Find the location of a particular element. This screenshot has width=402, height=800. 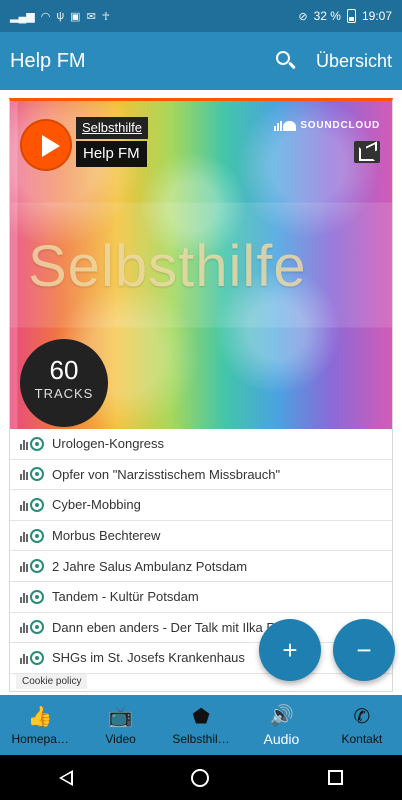

status-icons-right: ⊘ 32 % 19:07 is located at coordinates (345, 16).